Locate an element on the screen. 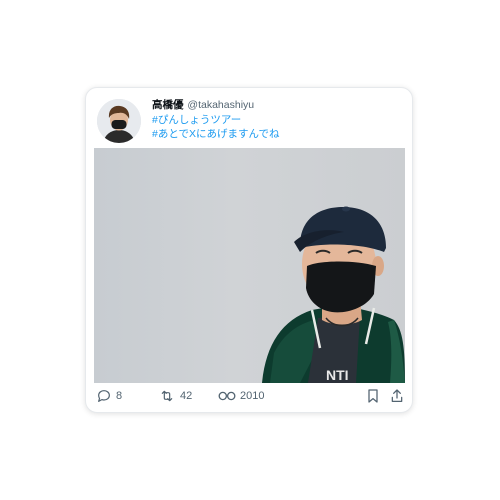  bookmark-button is located at coordinates (373, 396).